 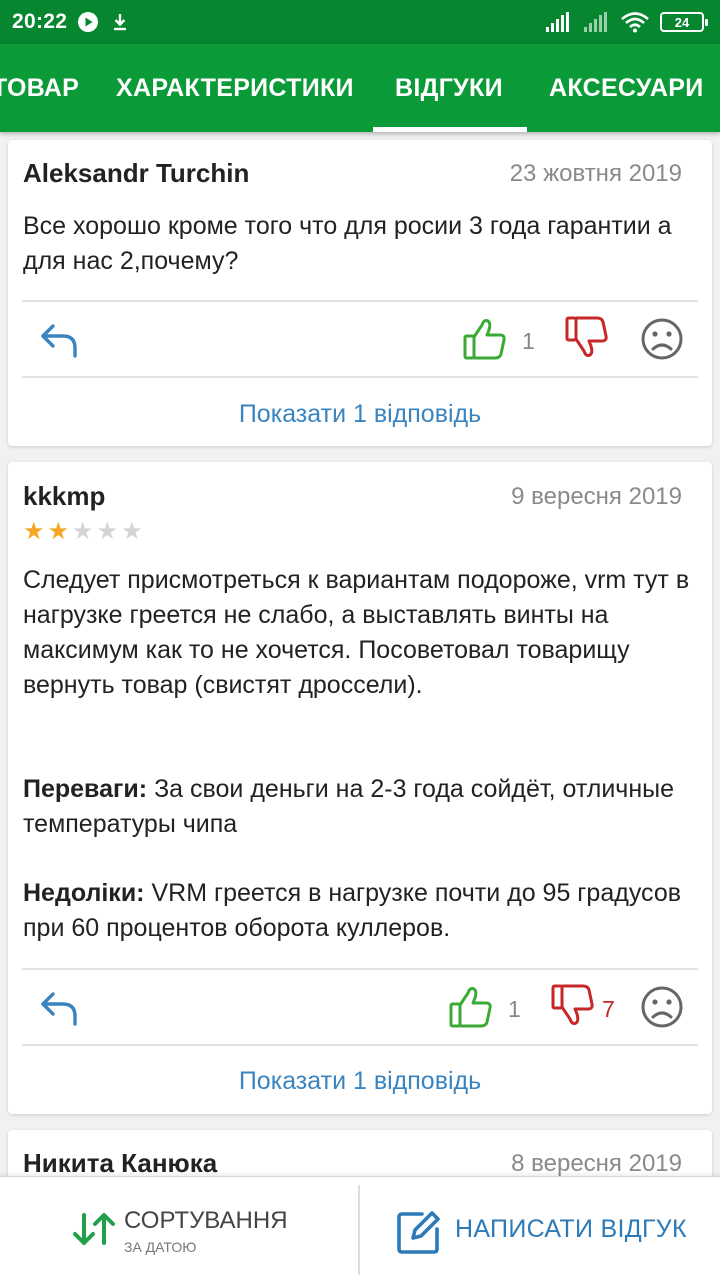 I want to click on cons-label: Недоліки:, so click(x=84, y=893).